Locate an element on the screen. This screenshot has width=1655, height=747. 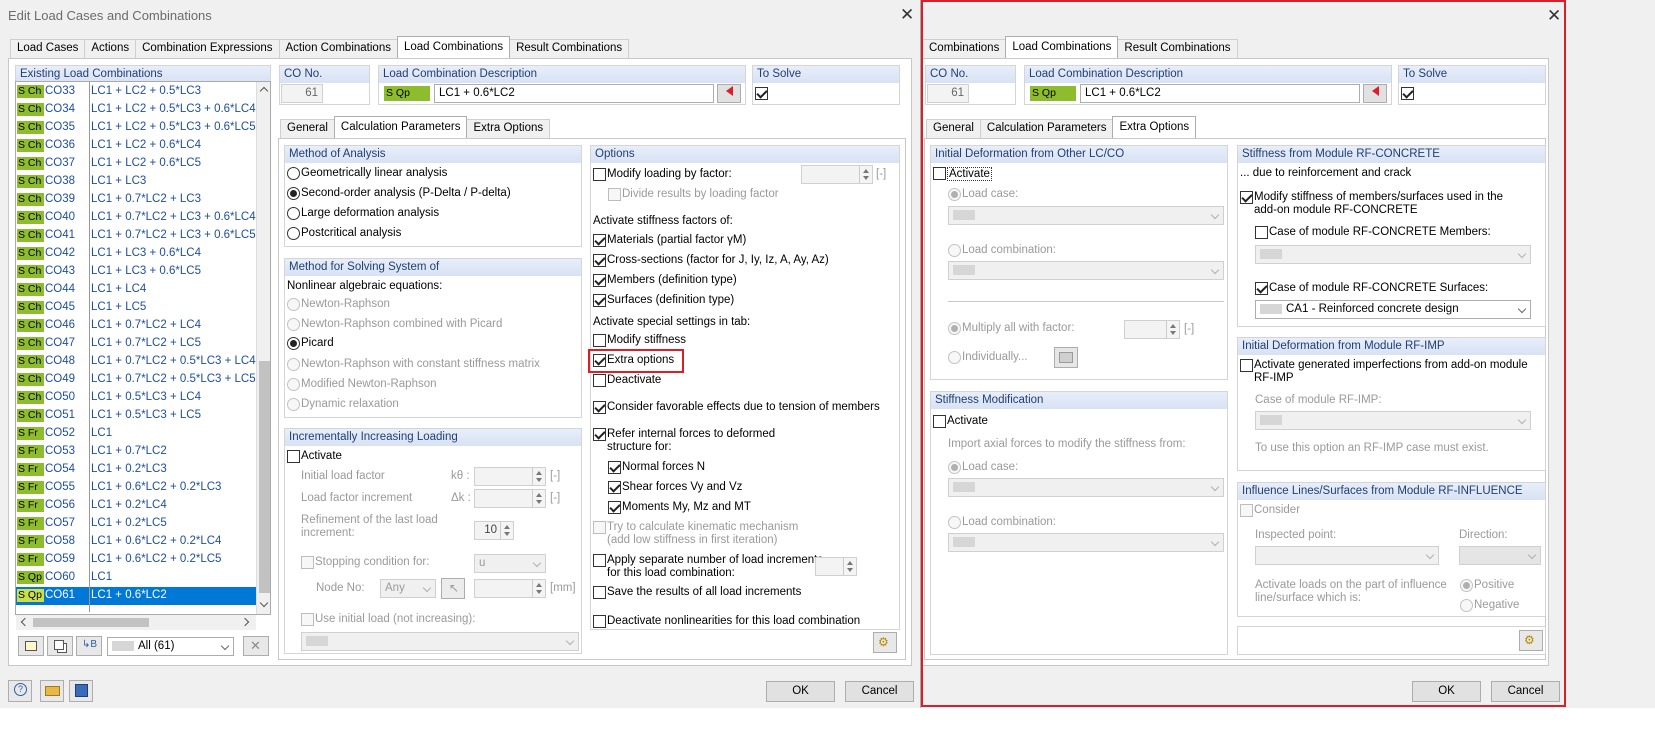
list-item: S Ch CO33 LC1 + LC2 + 0.5*LC3 is located at coordinates (136, 92).